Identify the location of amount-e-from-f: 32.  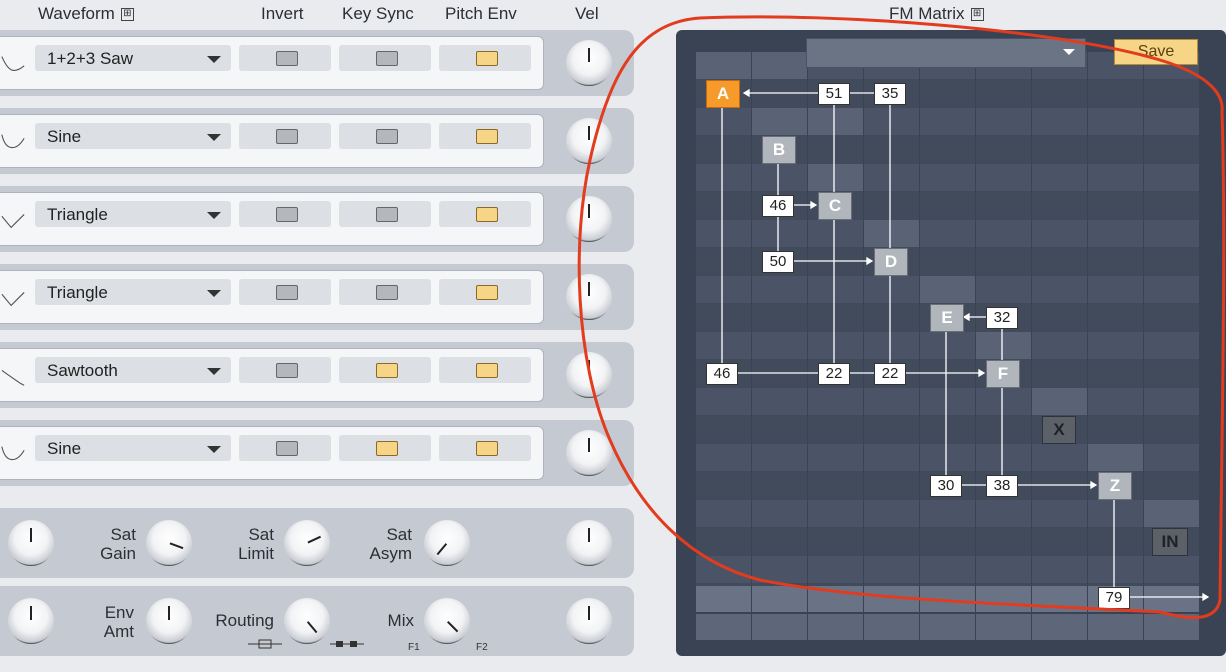
(1002, 318).